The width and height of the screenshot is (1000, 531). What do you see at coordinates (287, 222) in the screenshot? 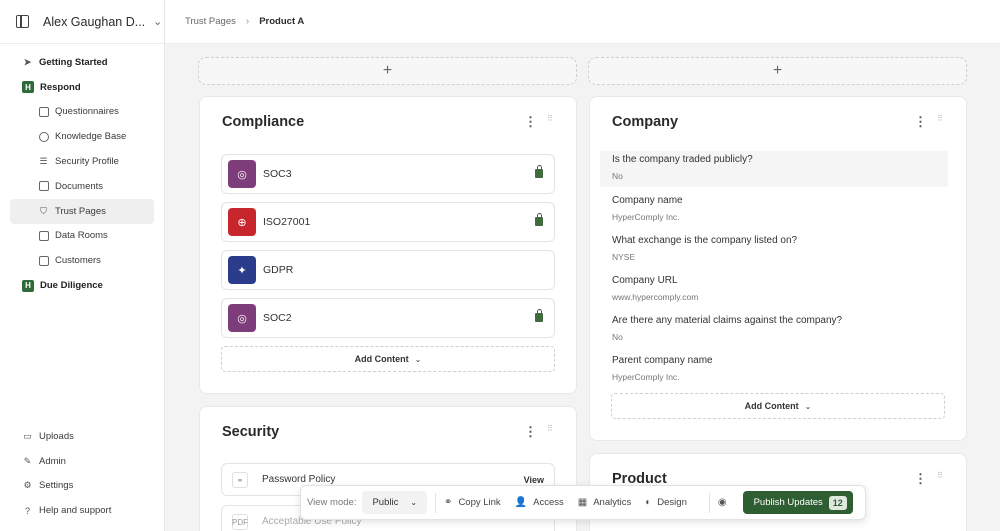
I see `compliance-item-label: ISO27001` at bounding box center [287, 222].